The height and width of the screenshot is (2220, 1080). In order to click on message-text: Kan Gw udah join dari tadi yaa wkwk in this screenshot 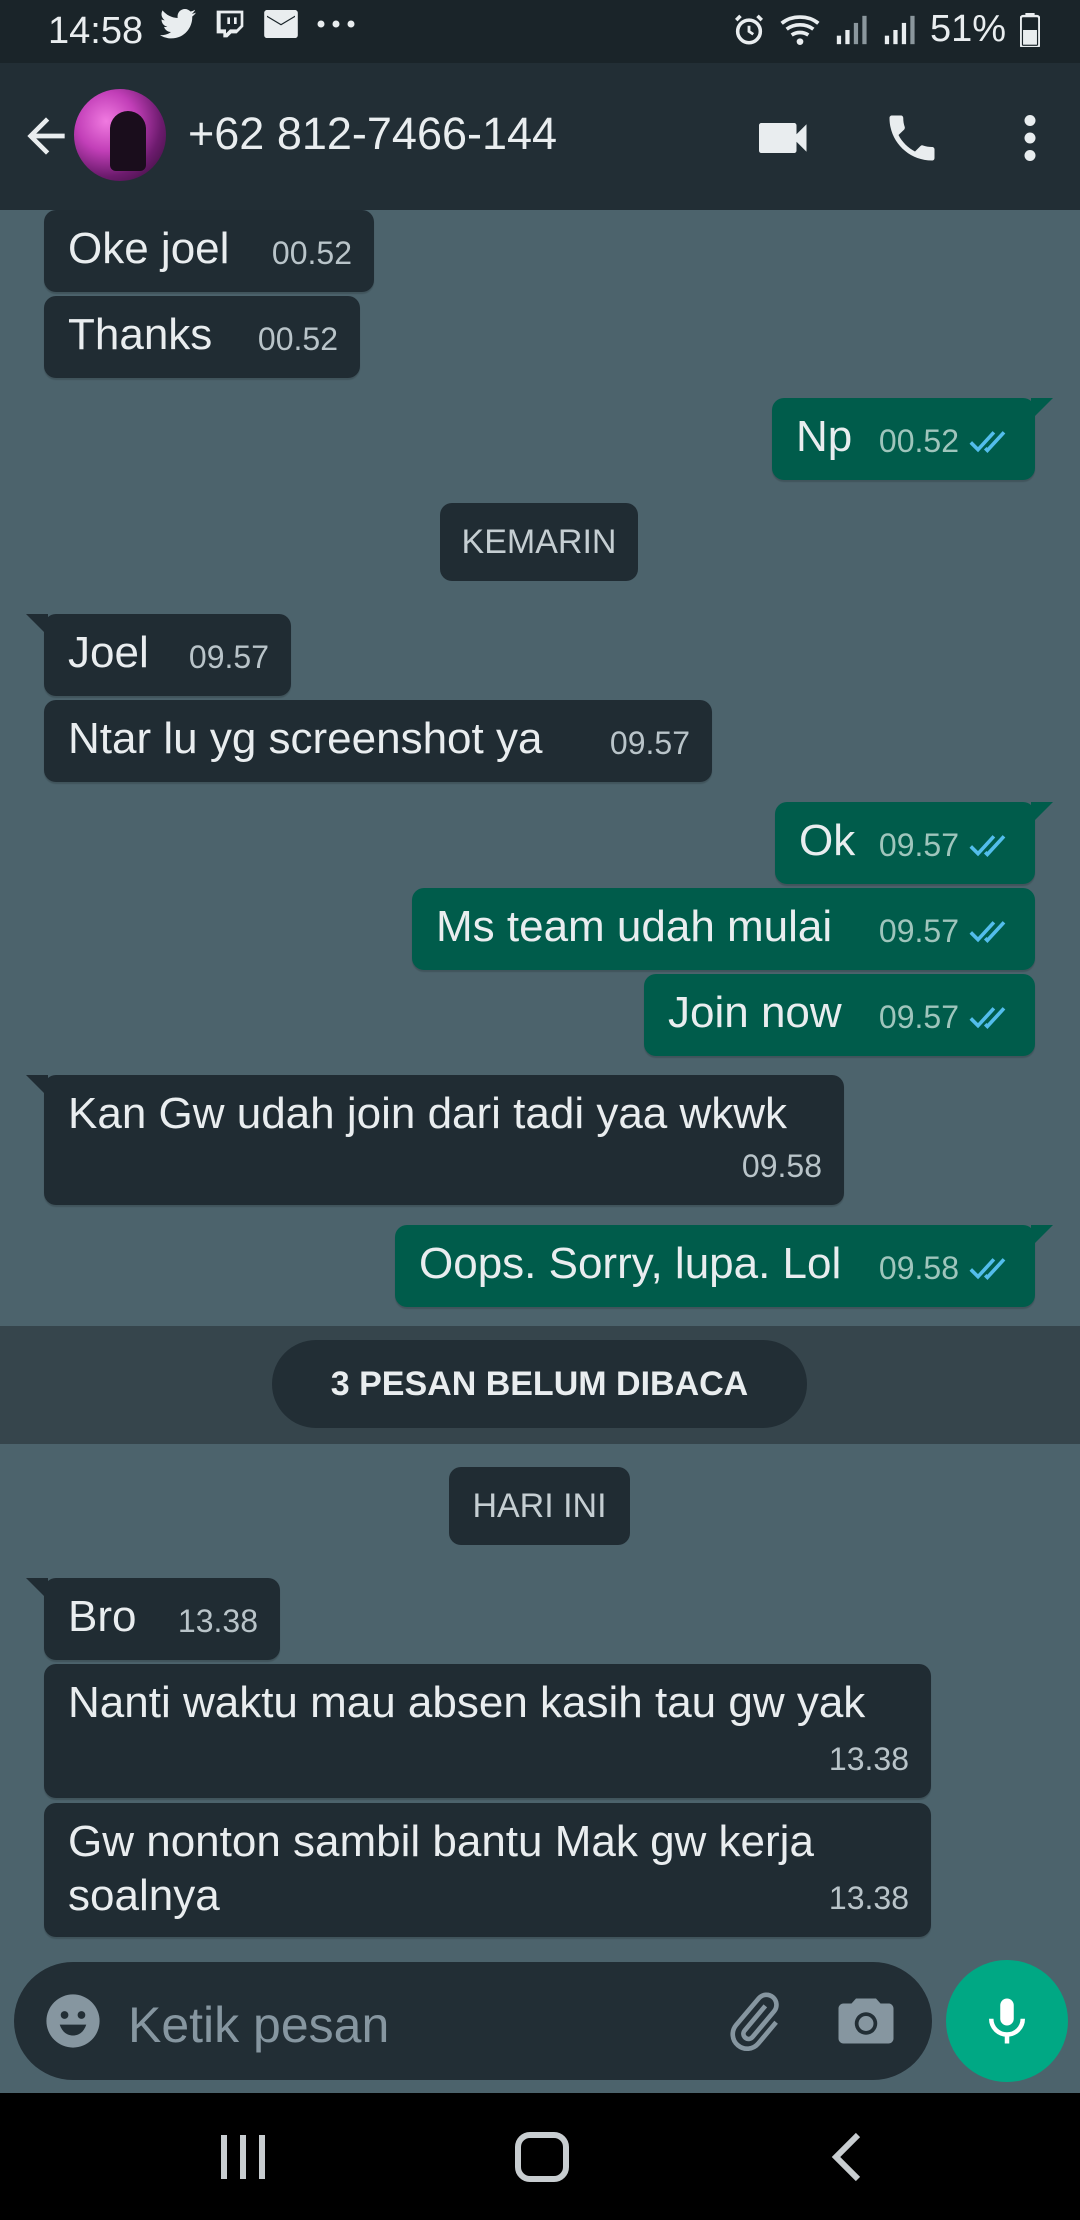, I will do `click(428, 1113)`.